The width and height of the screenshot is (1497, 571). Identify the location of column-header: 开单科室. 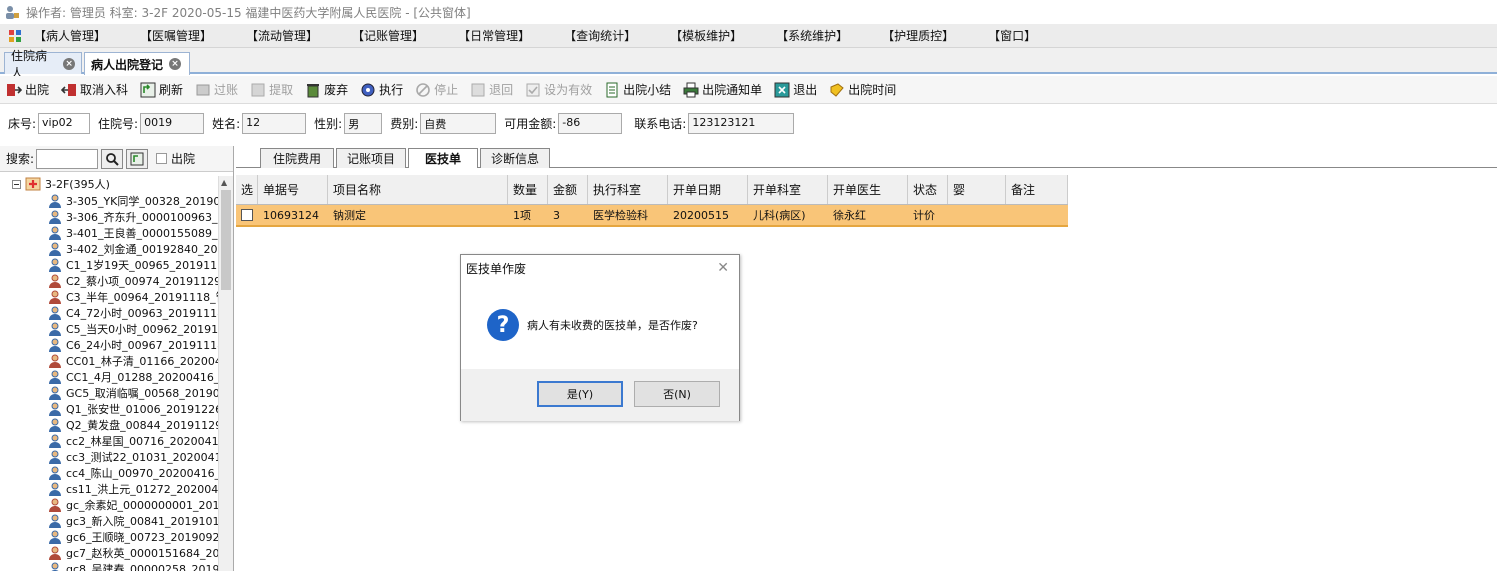
(788, 189).